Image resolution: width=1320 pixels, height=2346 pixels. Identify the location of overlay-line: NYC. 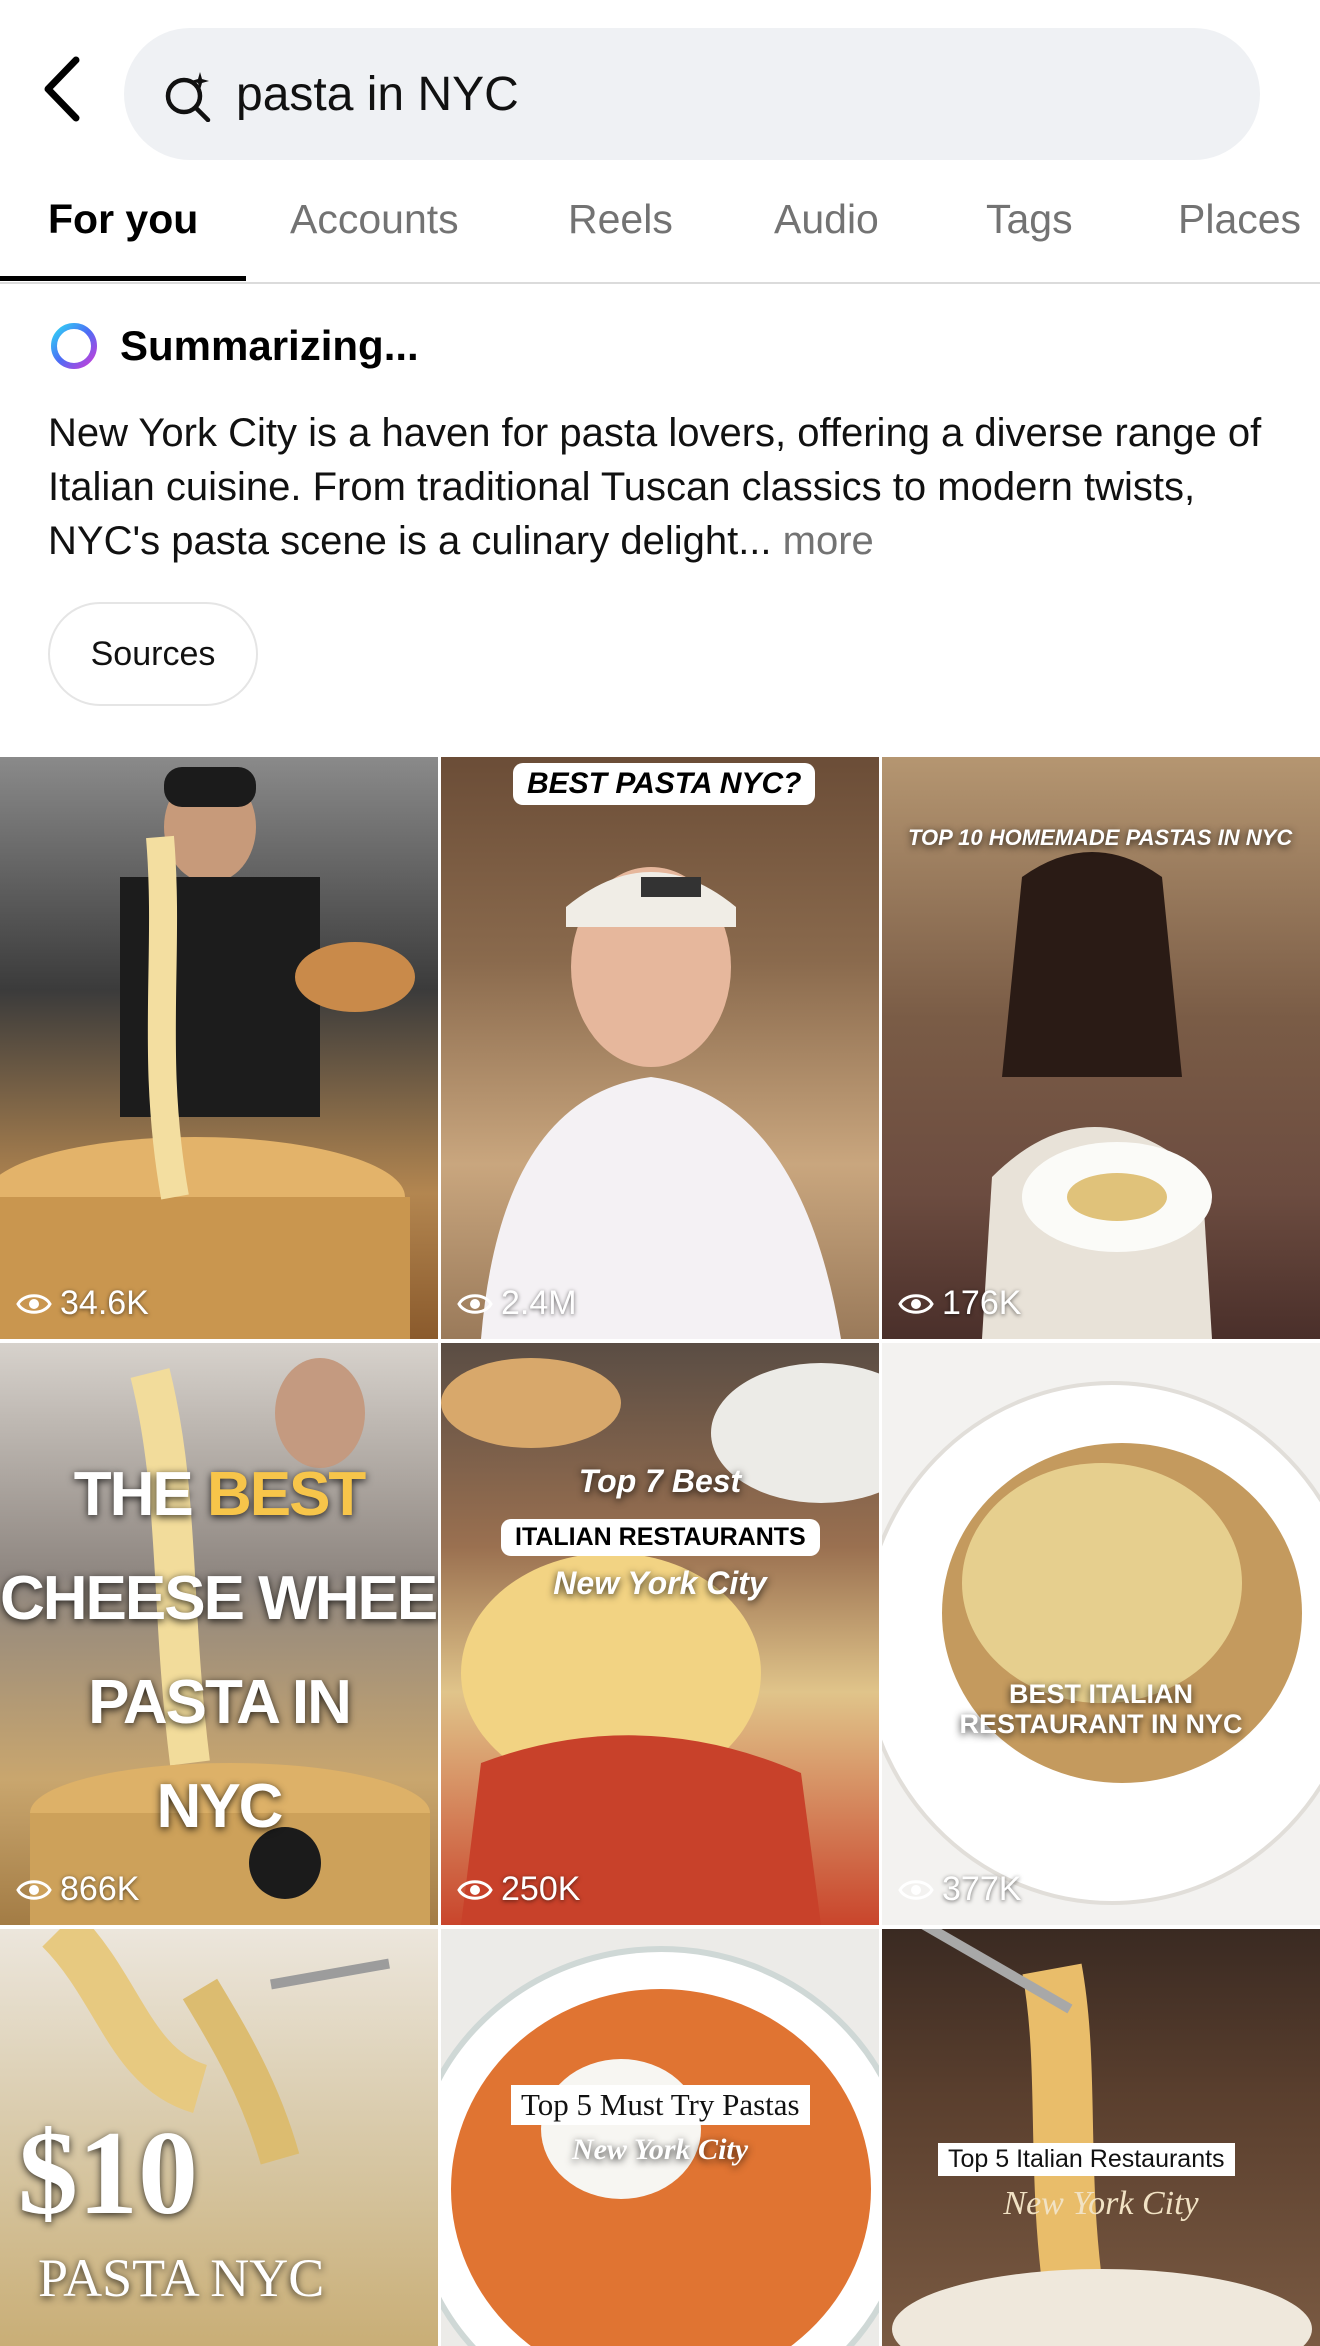
(220, 1806).